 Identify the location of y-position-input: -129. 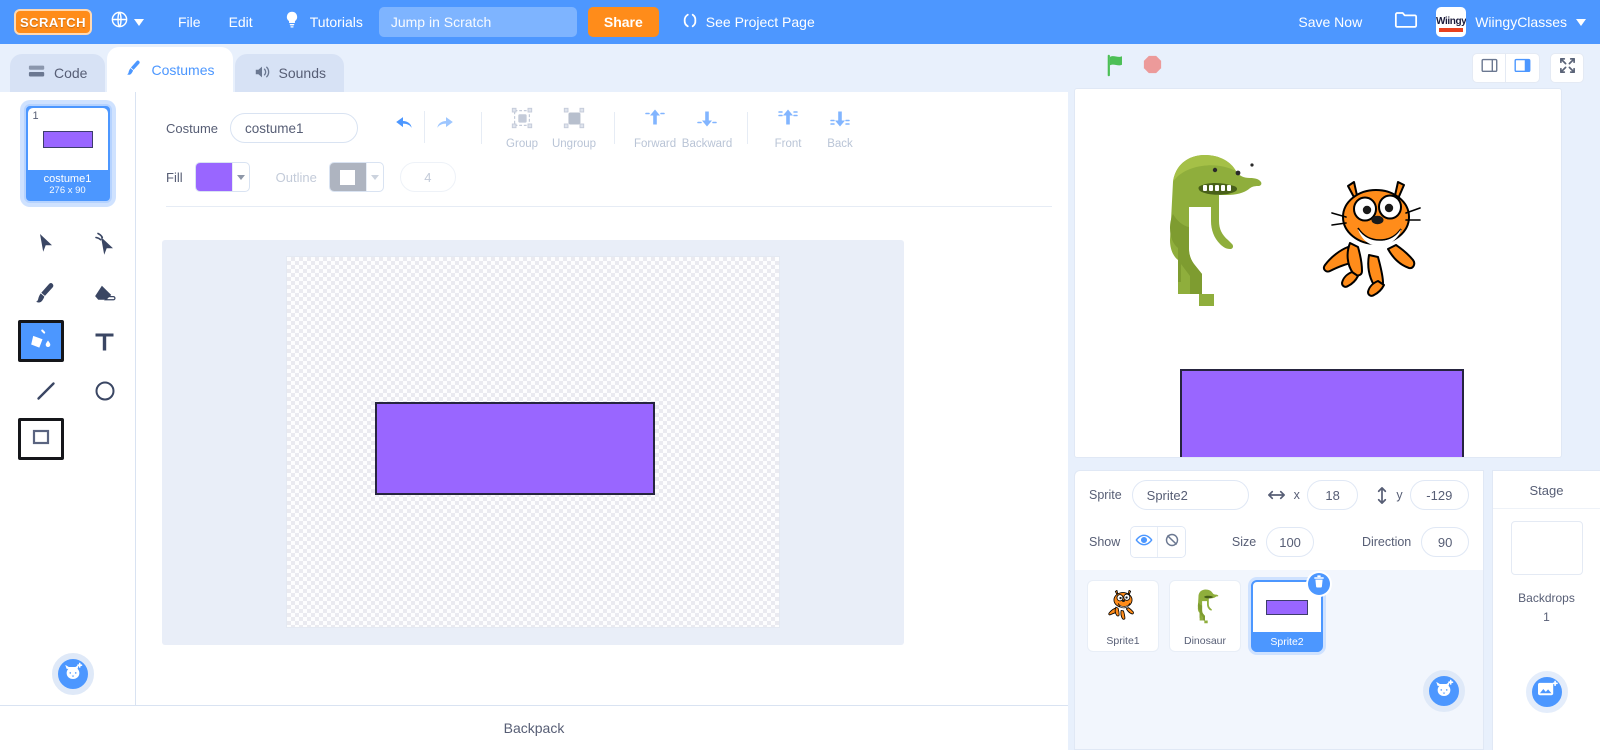
(1439, 495).